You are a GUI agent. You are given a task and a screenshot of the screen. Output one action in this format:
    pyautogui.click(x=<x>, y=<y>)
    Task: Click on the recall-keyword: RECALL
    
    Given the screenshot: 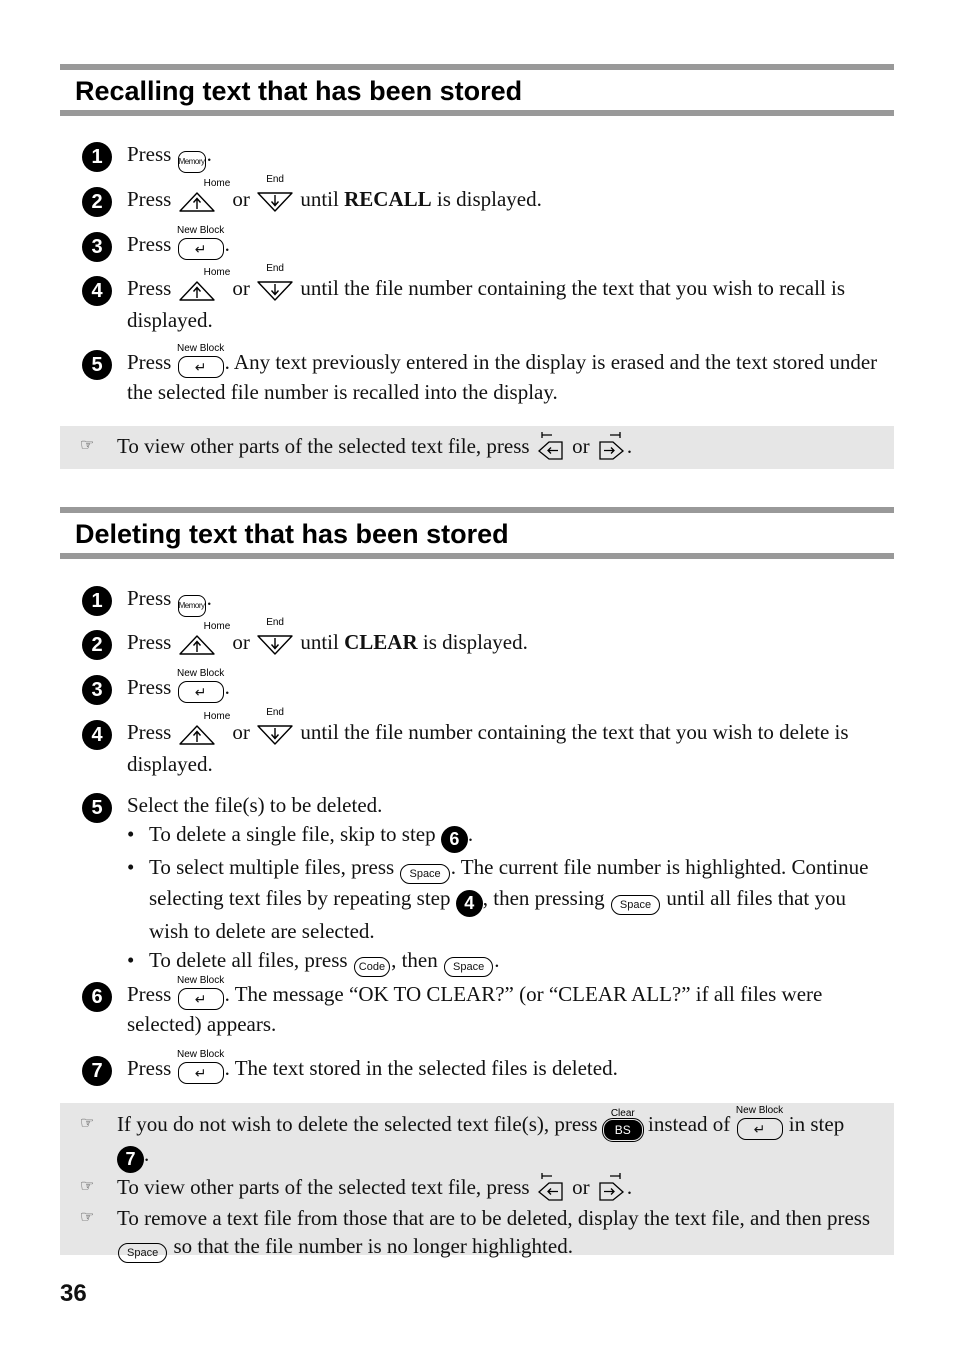 What is the action you would take?
    pyautogui.click(x=388, y=199)
    